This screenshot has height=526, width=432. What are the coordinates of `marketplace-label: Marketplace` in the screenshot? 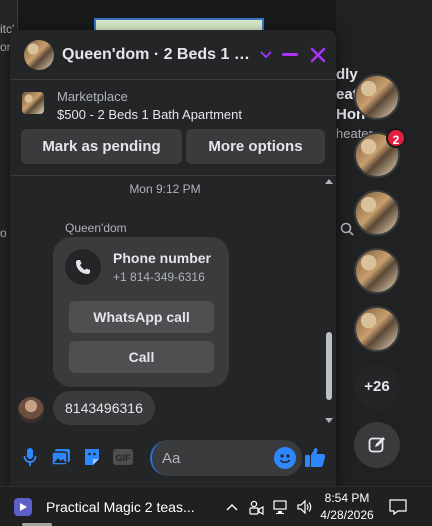 It's located at (92, 96).